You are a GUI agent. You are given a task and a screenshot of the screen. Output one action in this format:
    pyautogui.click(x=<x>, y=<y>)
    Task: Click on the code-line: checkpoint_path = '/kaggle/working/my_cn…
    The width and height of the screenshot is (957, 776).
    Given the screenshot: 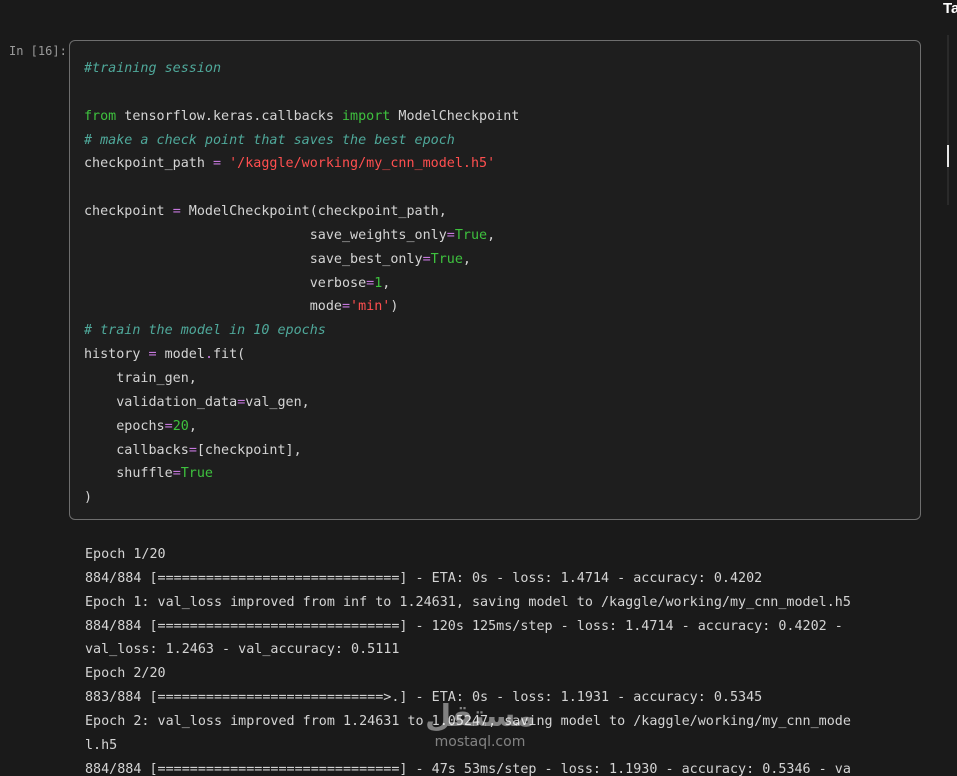 What is the action you would take?
    pyautogui.click(x=301, y=164)
    